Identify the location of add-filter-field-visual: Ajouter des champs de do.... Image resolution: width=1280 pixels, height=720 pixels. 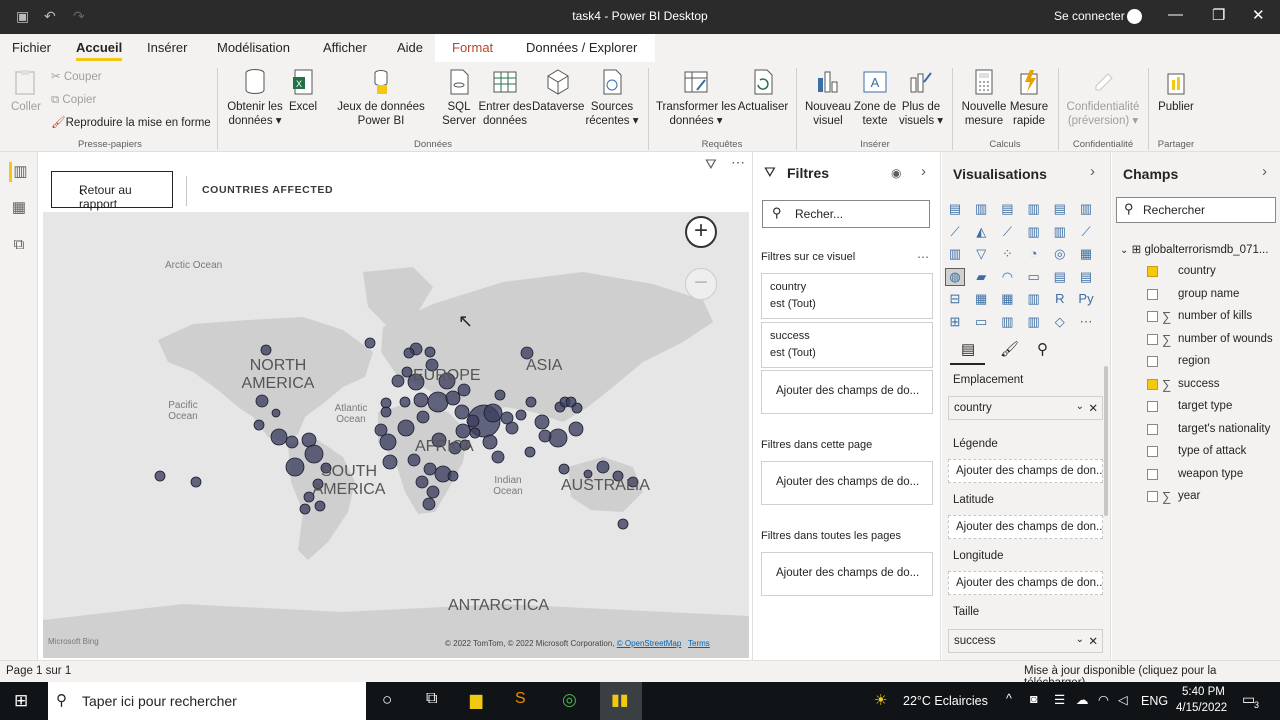
(847, 392).